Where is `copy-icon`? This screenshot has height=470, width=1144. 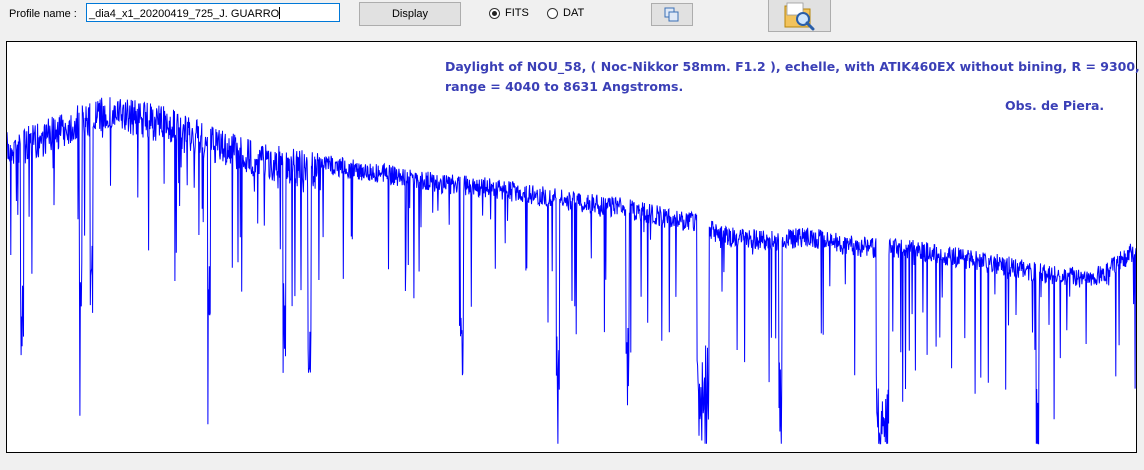 copy-icon is located at coordinates (671, 14).